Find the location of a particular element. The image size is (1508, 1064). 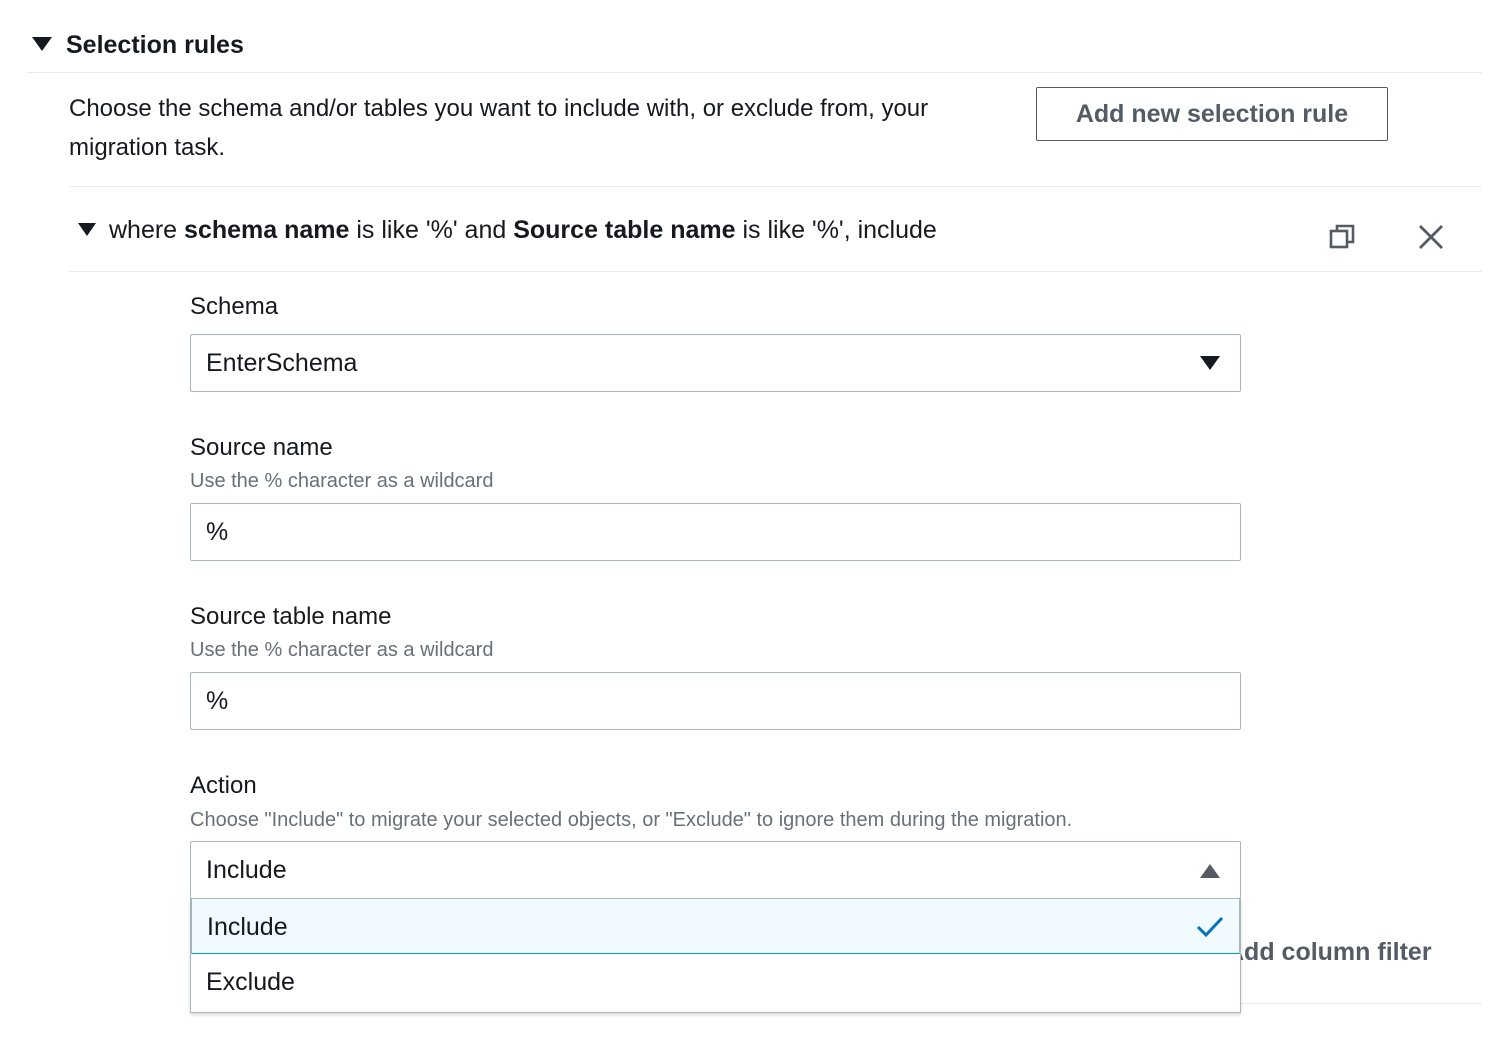

section-title: Selection rules is located at coordinates (155, 45).